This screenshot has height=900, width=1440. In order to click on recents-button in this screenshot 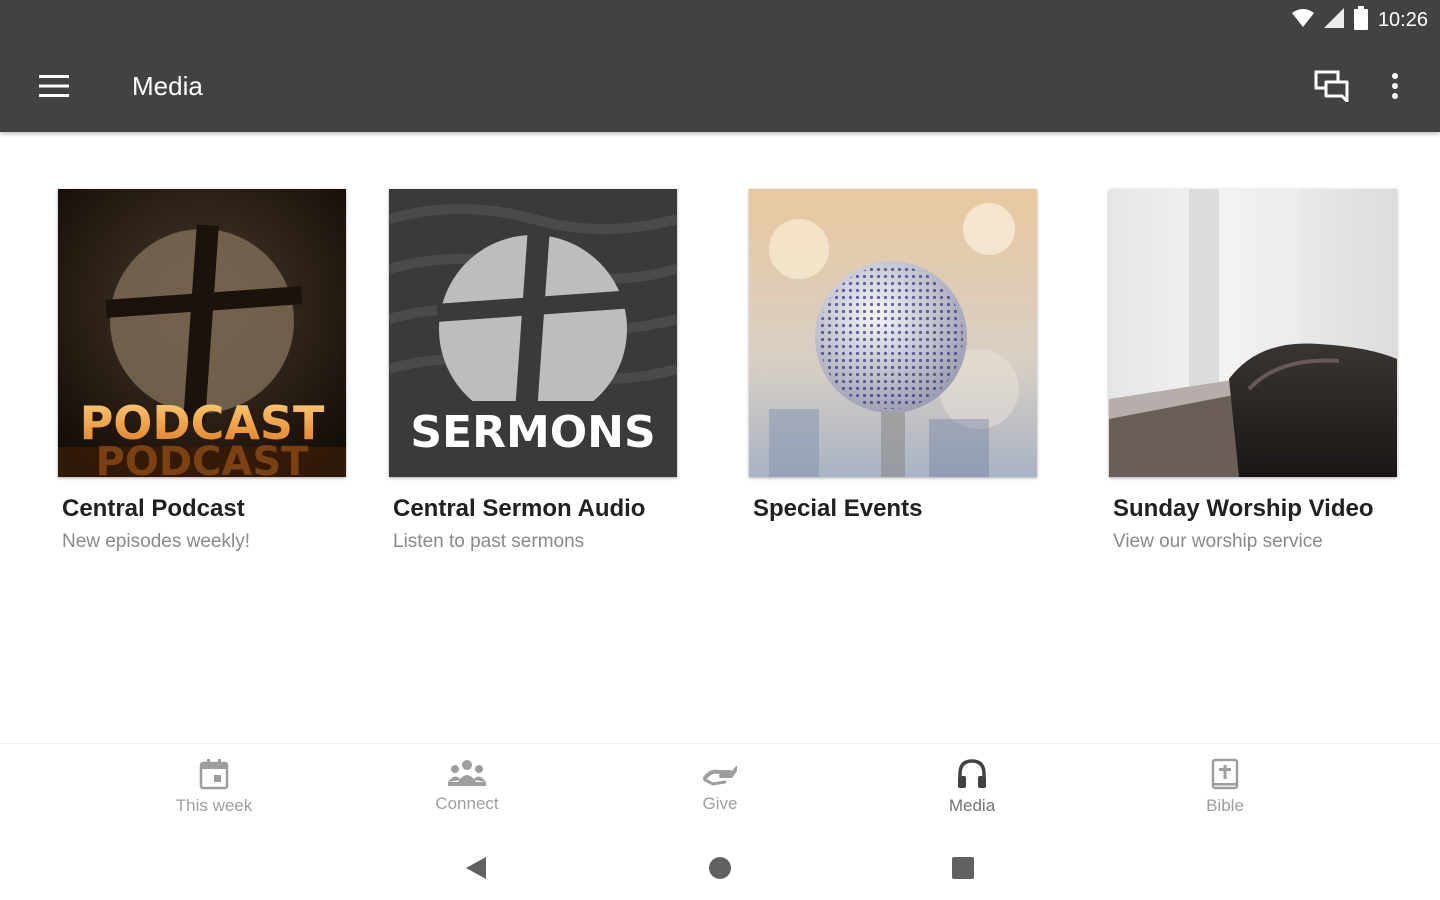, I will do `click(963, 868)`.